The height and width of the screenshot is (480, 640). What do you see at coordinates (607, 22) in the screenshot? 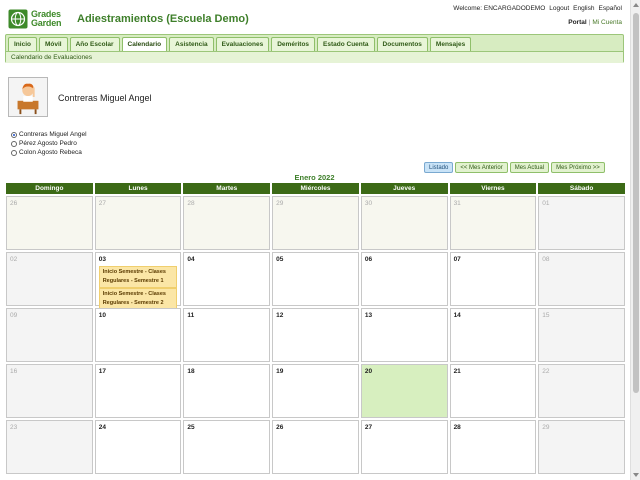
I see `mi-cuenta-link: Mi Cuenta` at bounding box center [607, 22].